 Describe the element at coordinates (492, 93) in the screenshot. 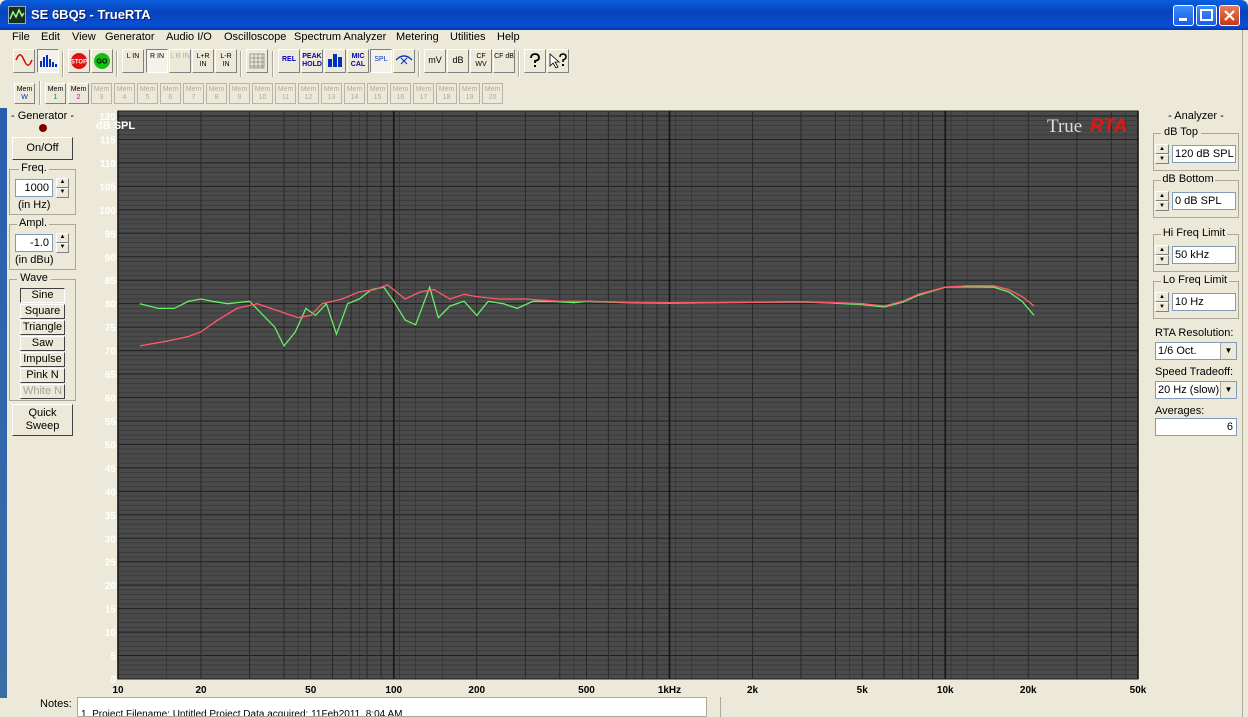

I see `memory-20-button: Mem 20` at that location.